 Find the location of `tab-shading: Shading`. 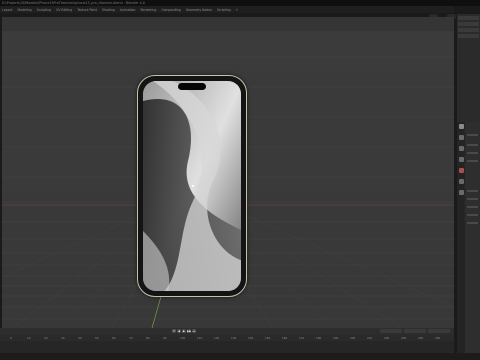

tab-shading: Shading is located at coordinates (108, 10).